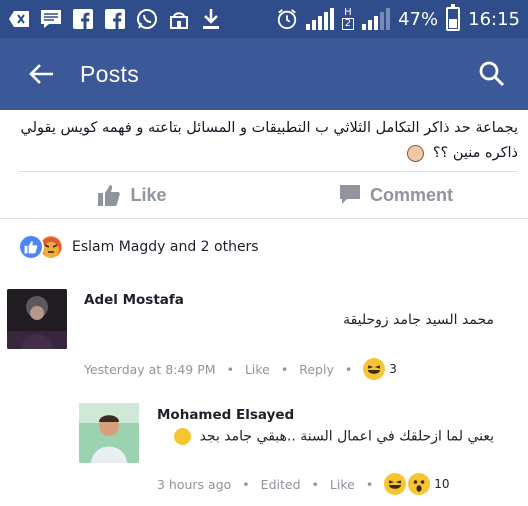 Image resolution: width=528 pixels, height=506 pixels. What do you see at coordinates (419, 484) in the screenshot?
I see `wow-reaction-icon` at bounding box center [419, 484].